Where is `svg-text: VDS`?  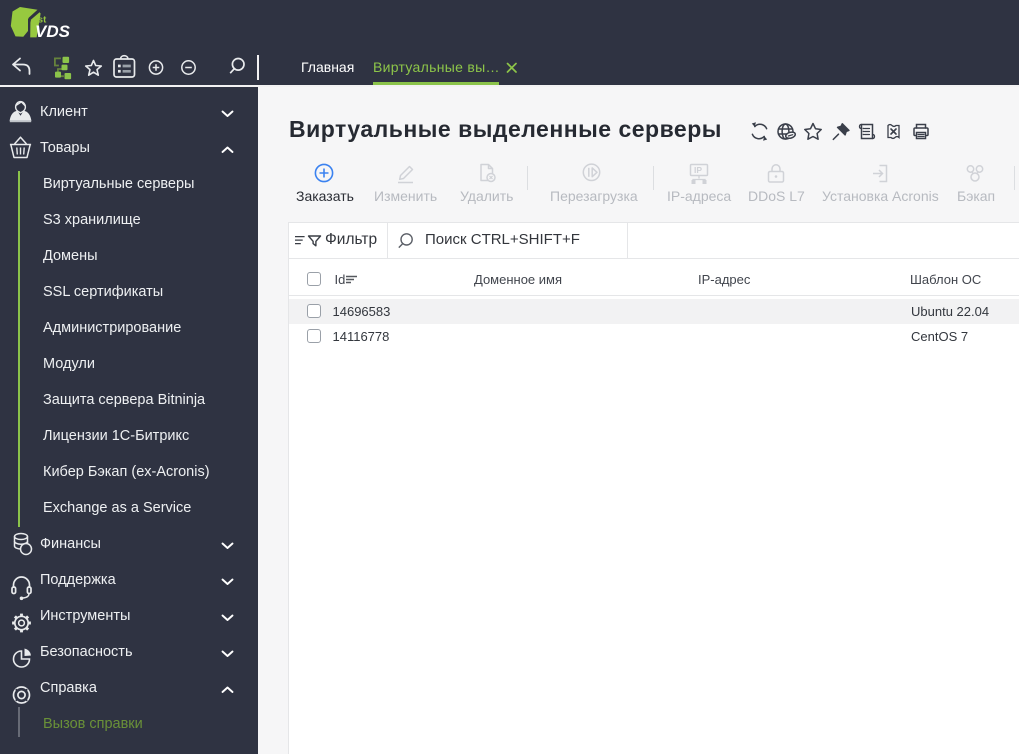 svg-text: VDS is located at coordinates (53, 31).